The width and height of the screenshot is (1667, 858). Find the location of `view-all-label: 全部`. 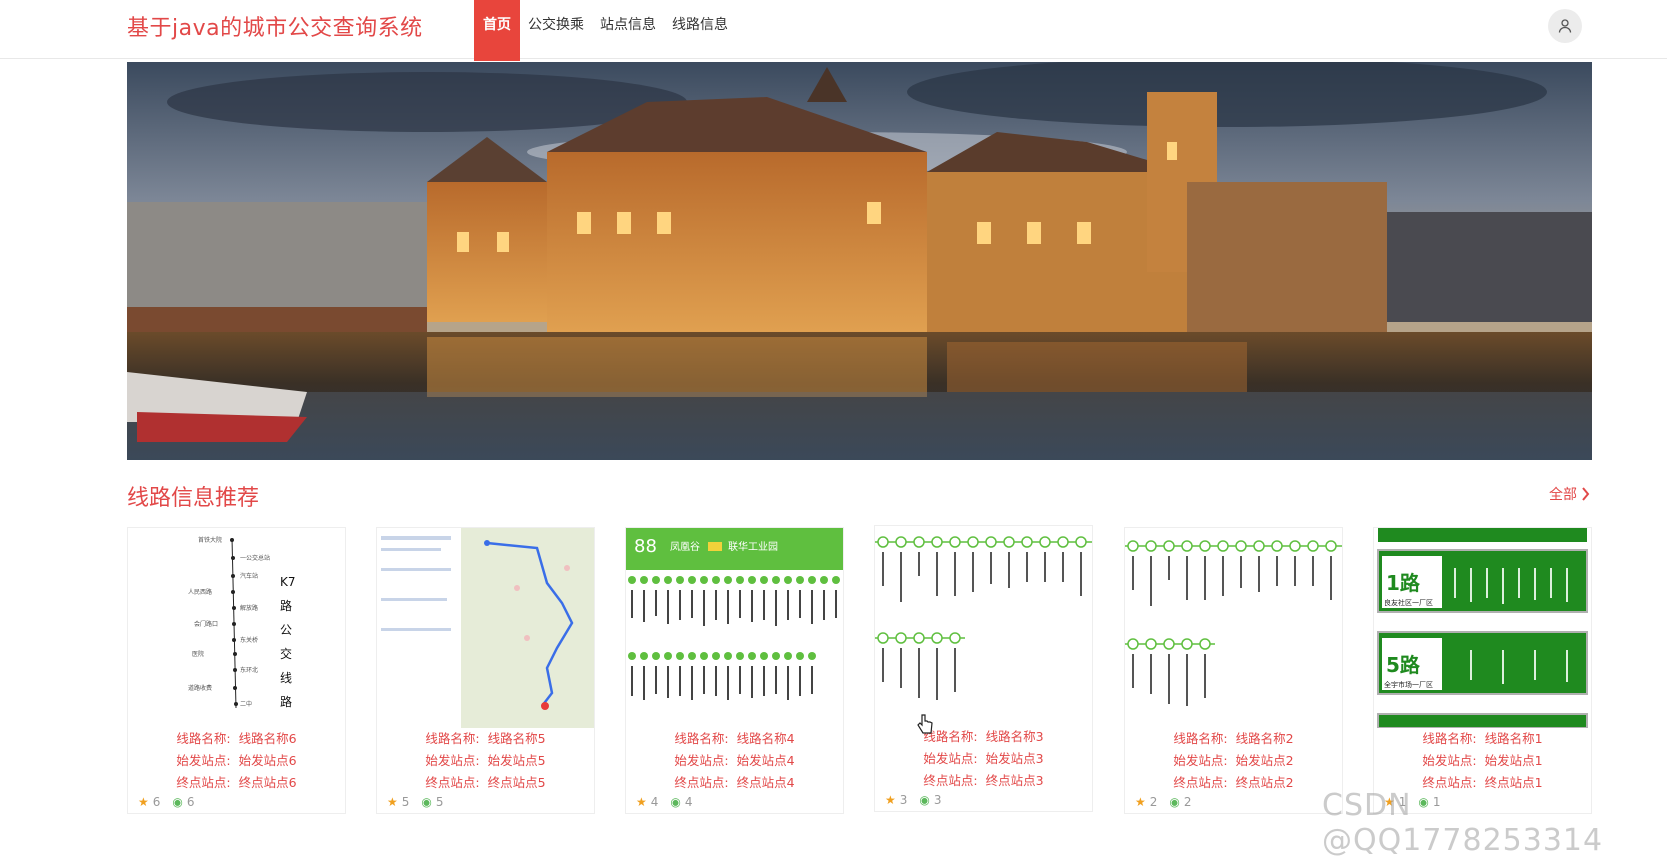

view-all-label: 全部 is located at coordinates (1563, 495).